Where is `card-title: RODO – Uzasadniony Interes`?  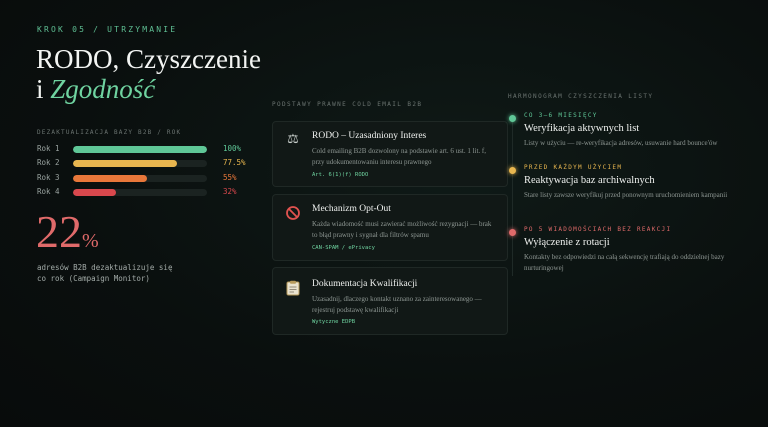
card-title: RODO – Uzasadniony Interes is located at coordinates (369, 136).